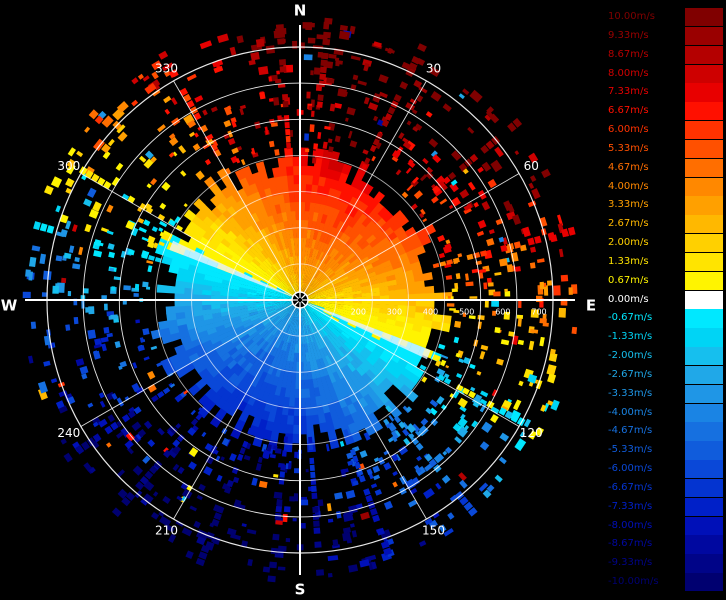  What do you see at coordinates (166, 68) in the screenshot?
I see `azimuth-label: 330` at bounding box center [166, 68].